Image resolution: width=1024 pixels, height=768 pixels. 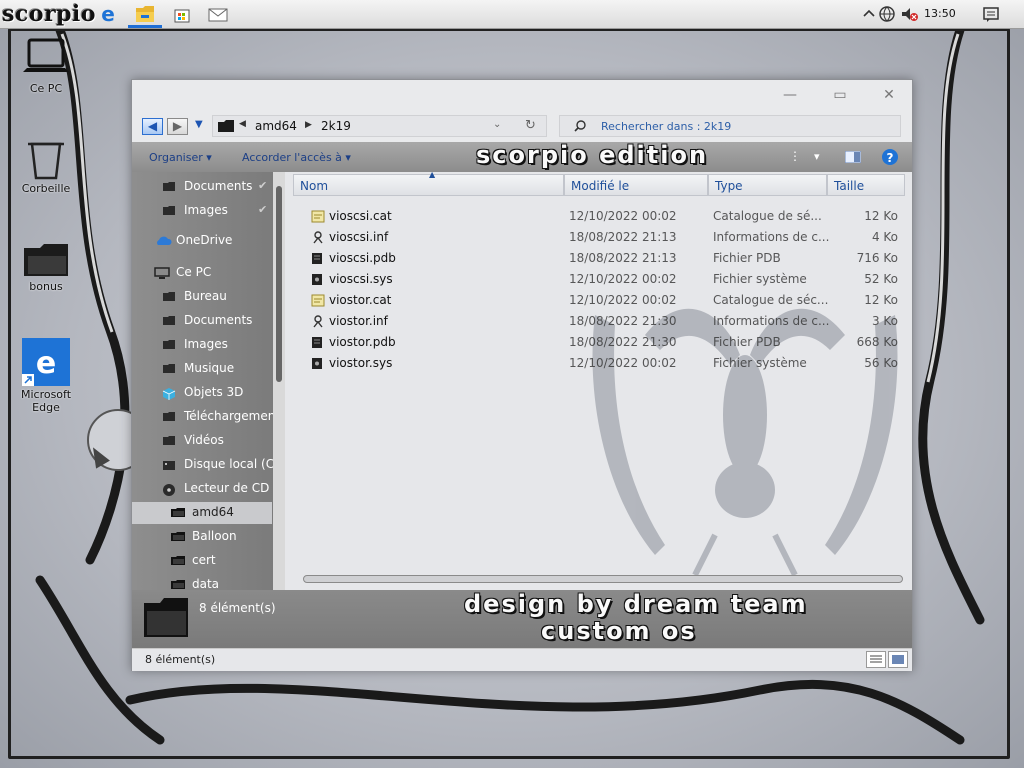 What do you see at coordinates (202, 297) in the screenshot?
I see `nav-item-bureau: Bureau` at bounding box center [202, 297].